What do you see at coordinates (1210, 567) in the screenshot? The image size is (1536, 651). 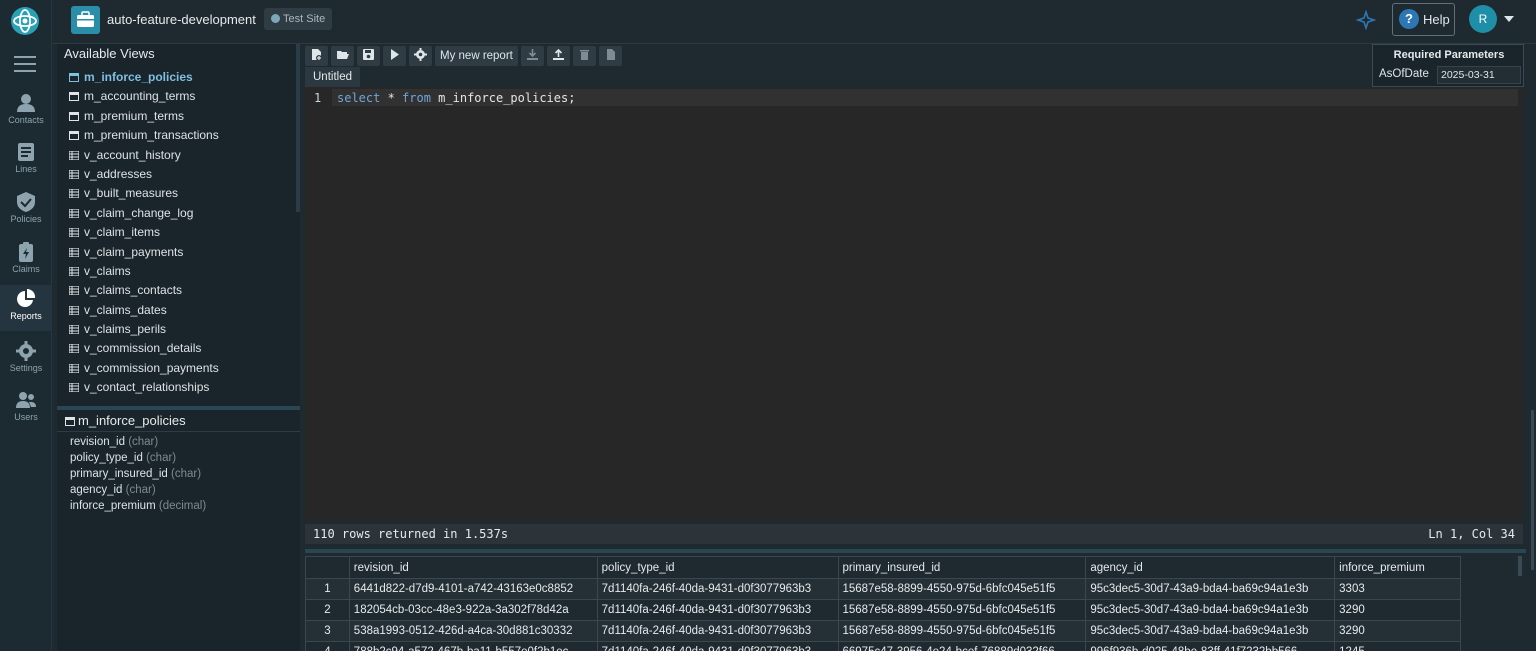 I see `column-header: agency_id` at bounding box center [1210, 567].